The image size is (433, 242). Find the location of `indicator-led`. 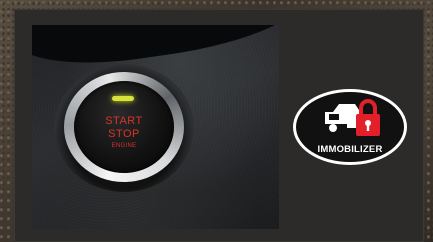

indicator-led is located at coordinates (123, 98).